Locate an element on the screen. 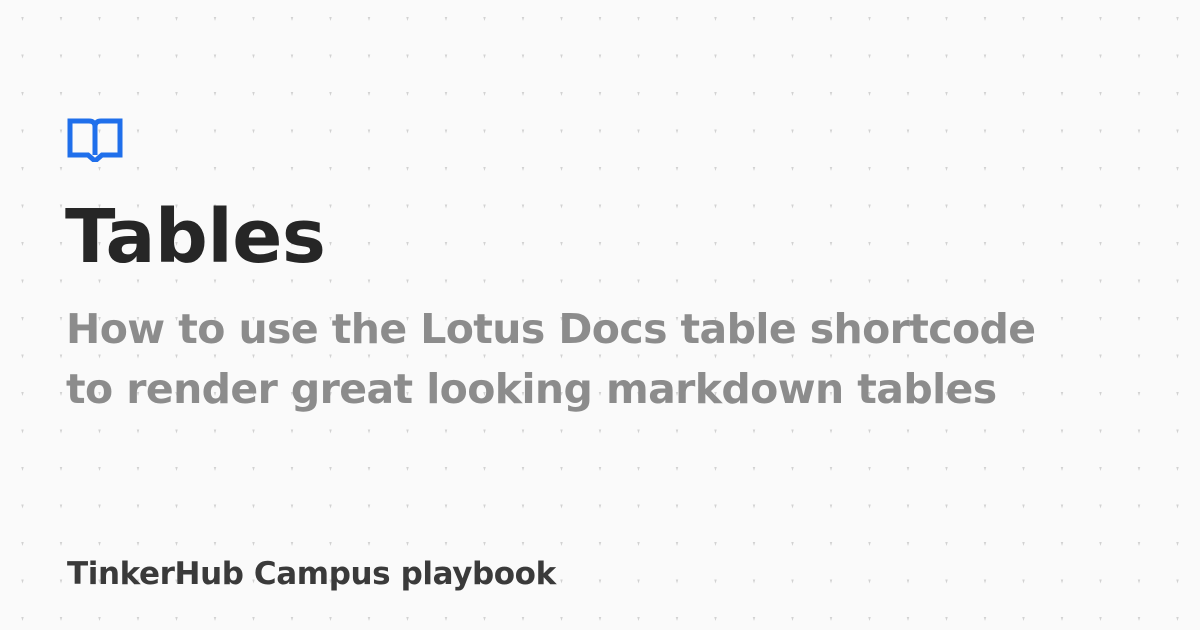 The image size is (1200, 630). site-name: TinkerHub Campus playbook is located at coordinates (311, 574).